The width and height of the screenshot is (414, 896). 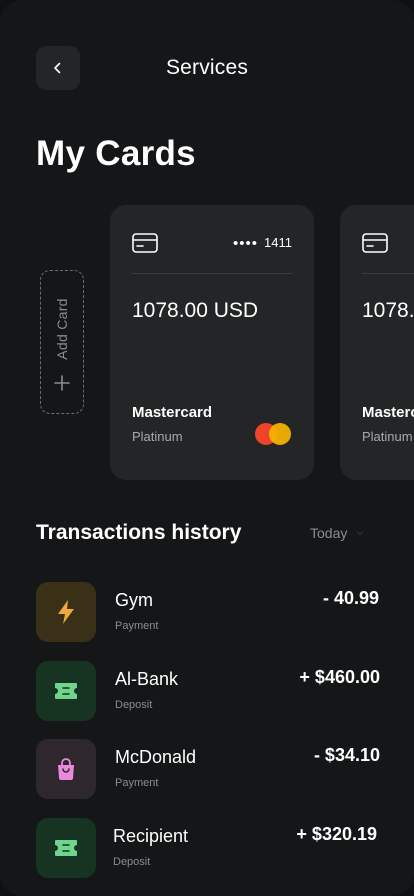 I want to click on card-header: •••• 1411, so click(x=212, y=250).